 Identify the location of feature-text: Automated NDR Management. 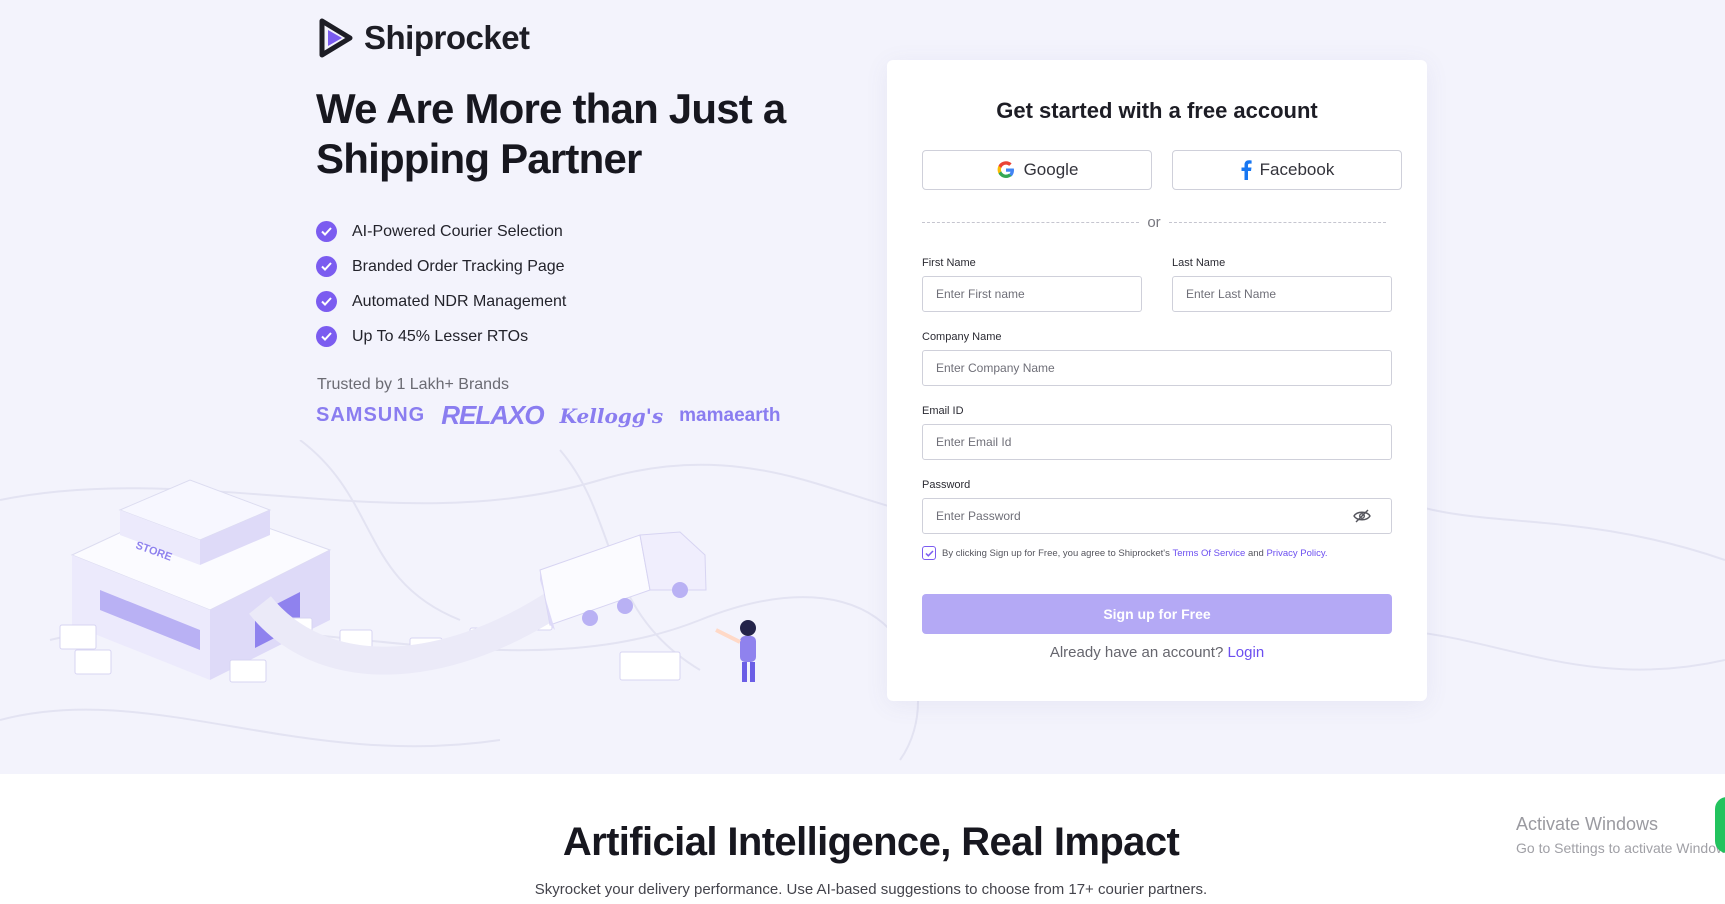
(459, 301).